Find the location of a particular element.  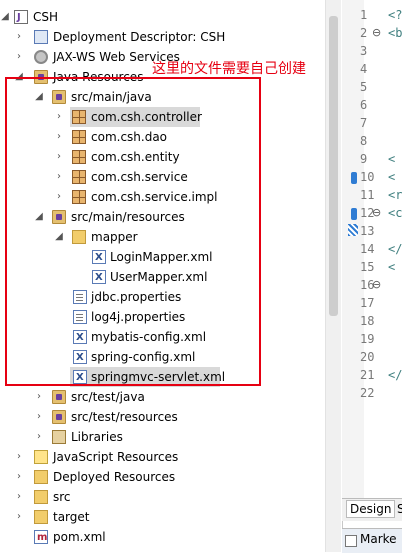

tree-item-src: › src is located at coordinates (162, 497).